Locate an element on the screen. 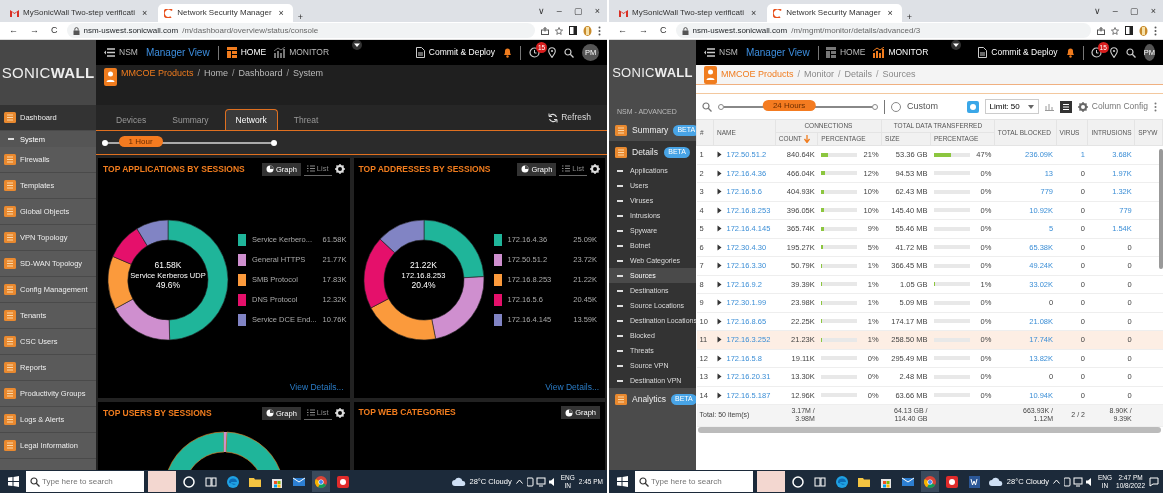 This screenshot has height=493, width=1163. toggle-icon is located at coordinates (972, 106).